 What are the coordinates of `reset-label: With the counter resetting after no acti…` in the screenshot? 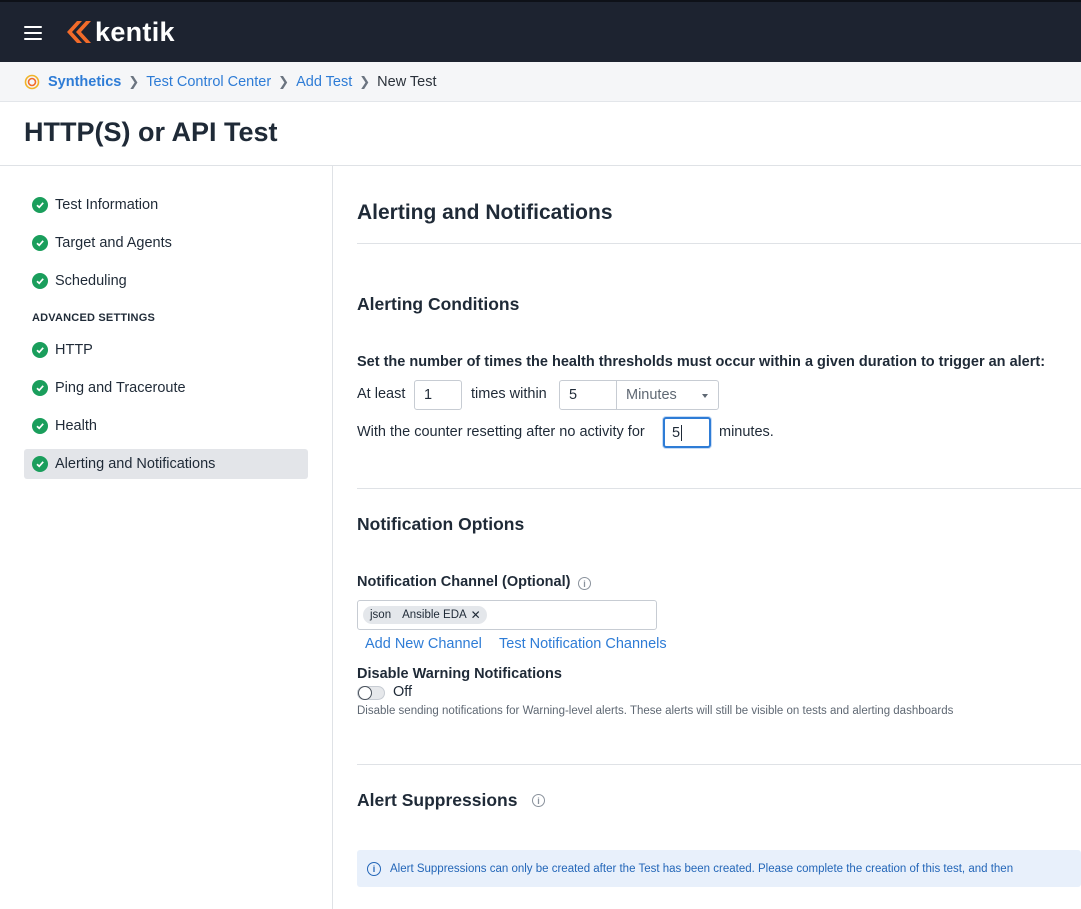 It's located at (501, 432).